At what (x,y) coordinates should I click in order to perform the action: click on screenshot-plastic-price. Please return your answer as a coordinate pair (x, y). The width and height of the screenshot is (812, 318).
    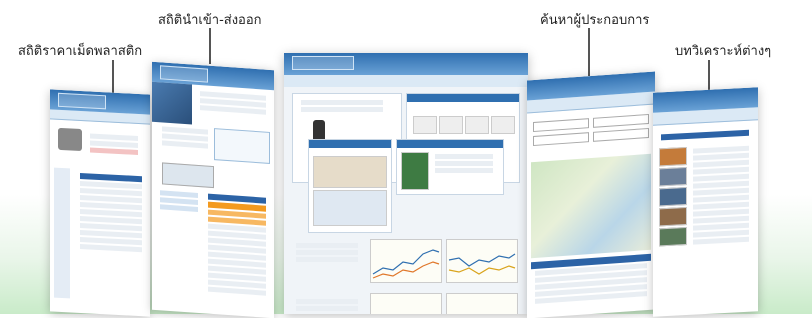
    Looking at the image, I should click on (100, 203).